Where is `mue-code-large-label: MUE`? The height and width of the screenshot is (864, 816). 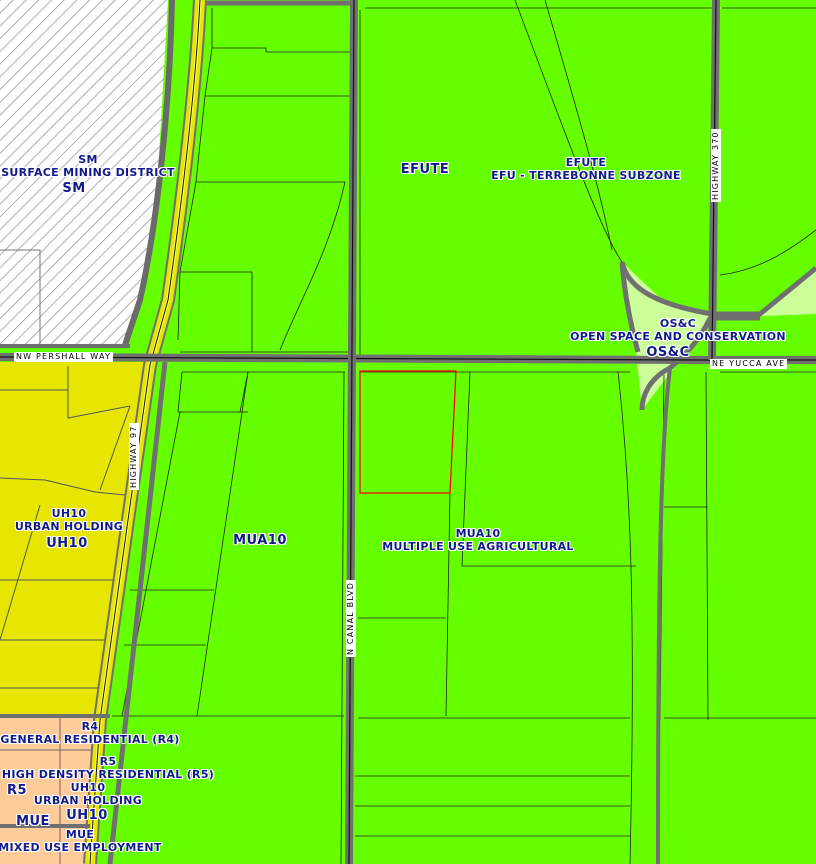
mue-code-large-label: MUE is located at coordinates (33, 821).